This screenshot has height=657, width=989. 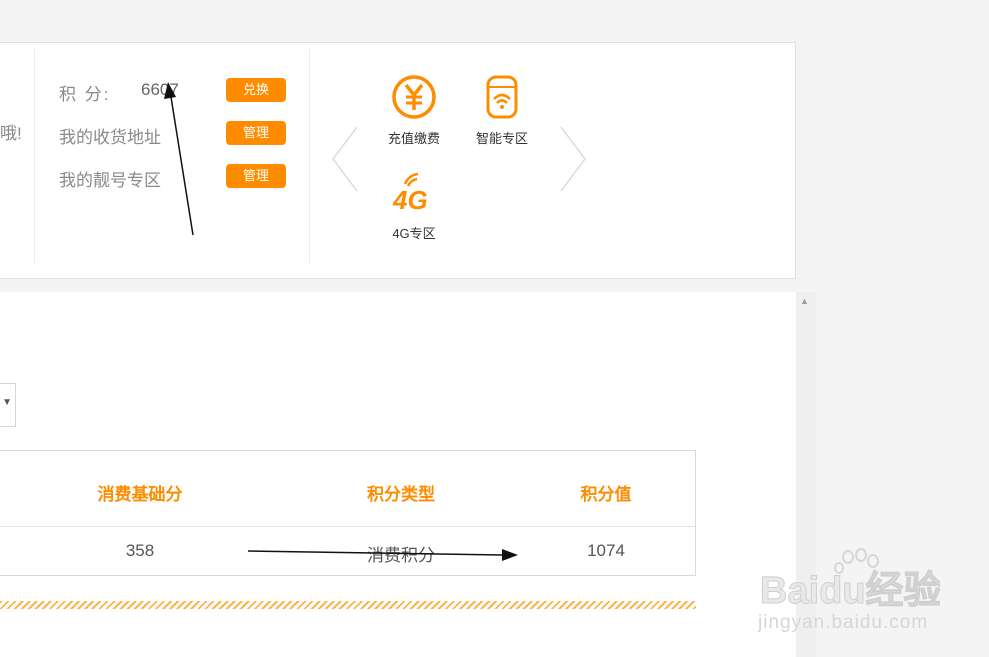 I want to click on svg-text: 4G, so click(x=410, y=200).